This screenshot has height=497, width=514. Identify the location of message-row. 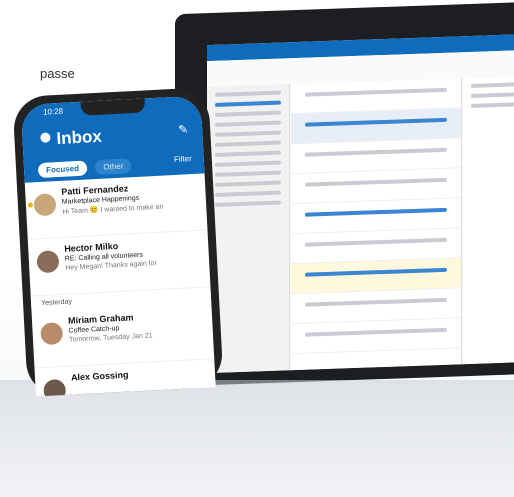
(376, 336).